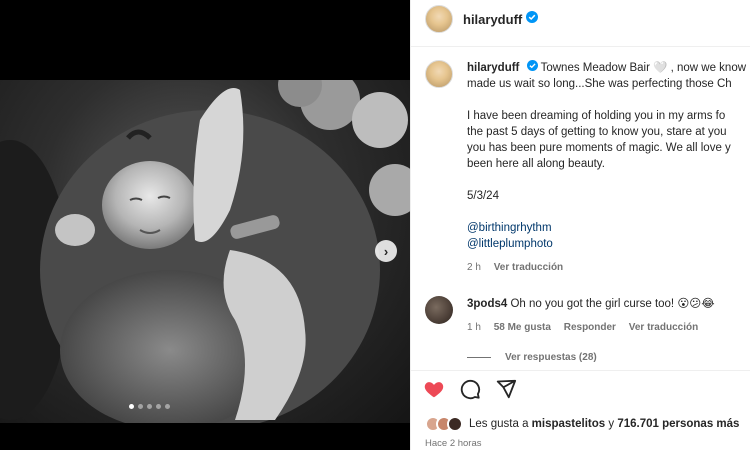 The width and height of the screenshot is (750, 450). Describe the element at coordinates (455, 424) in the screenshot. I see `liker-avatar` at that location.